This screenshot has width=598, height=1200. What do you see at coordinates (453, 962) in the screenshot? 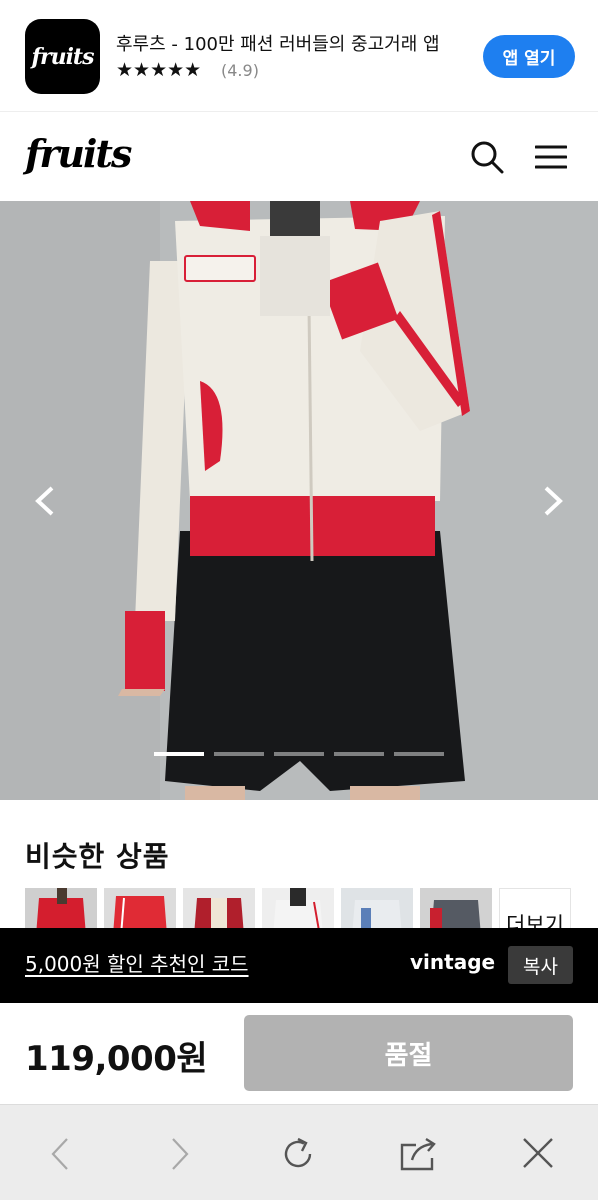
I see `referral-code: vintage` at bounding box center [453, 962].